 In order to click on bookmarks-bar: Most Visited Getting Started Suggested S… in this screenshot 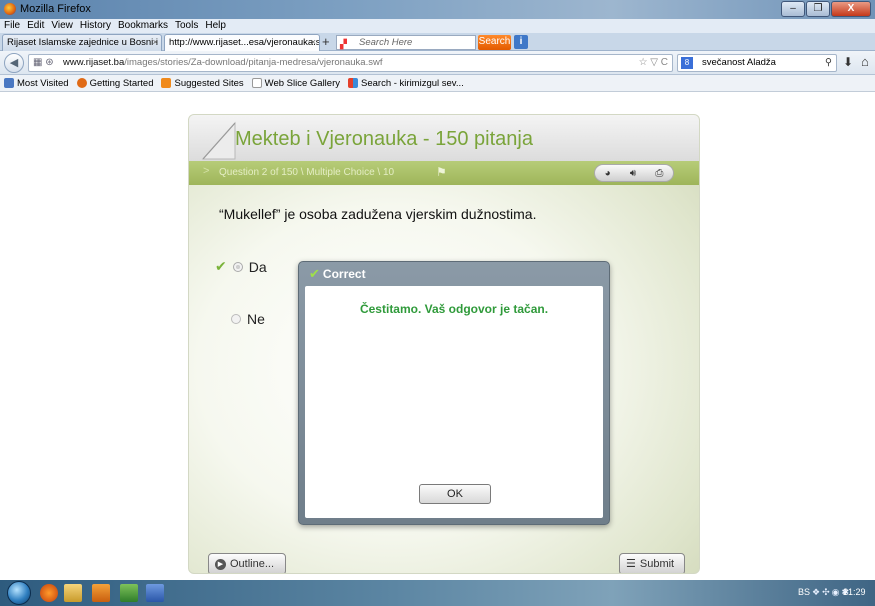, I will do `click(437, 83)`.